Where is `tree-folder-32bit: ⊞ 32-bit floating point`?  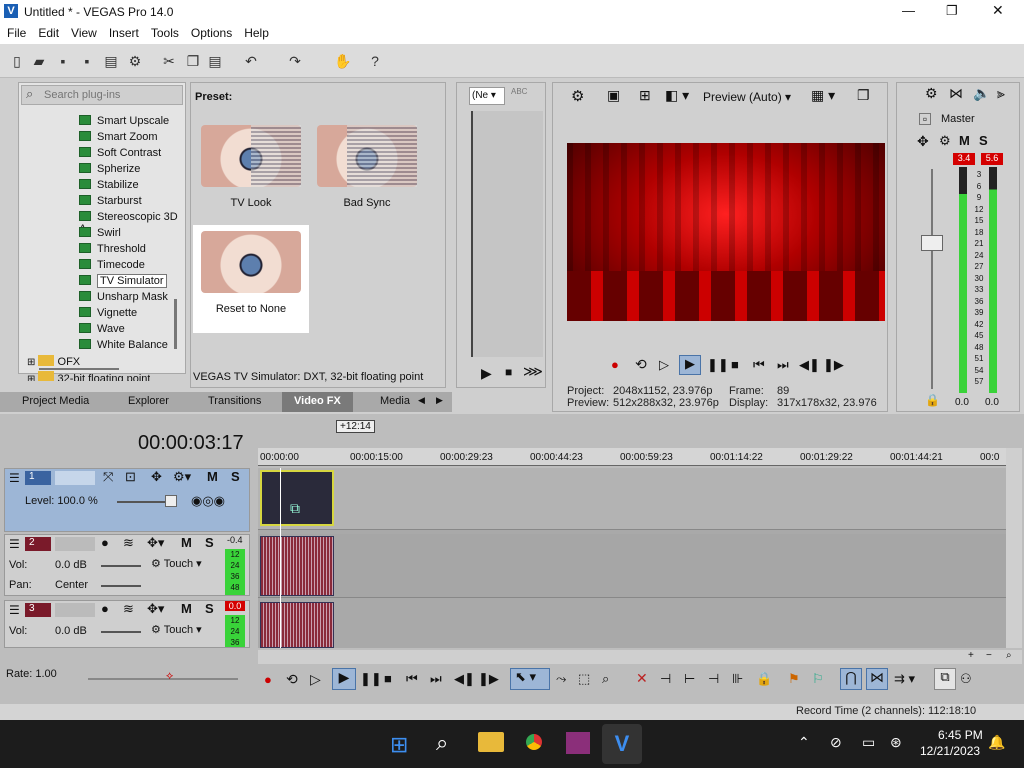
tree-folder-32bit: ⊞ 32-bit floating point is located at coordinates (88, 376).